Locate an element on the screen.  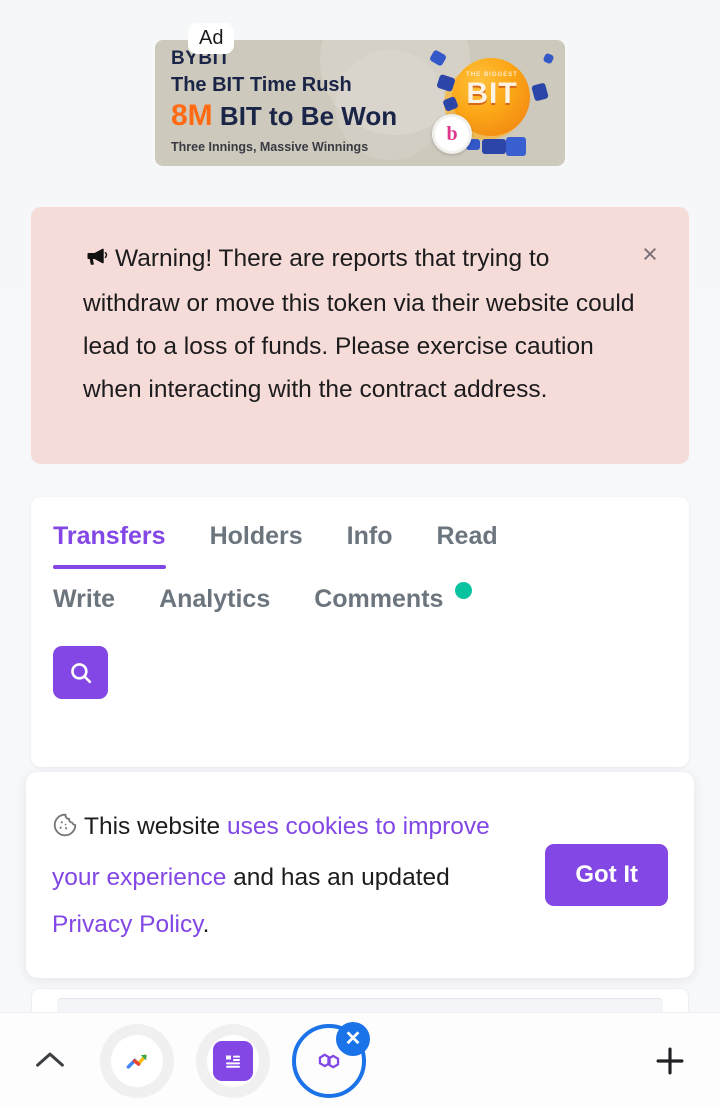
tab-transfers: Transfers is located at coordinates (120, 545).